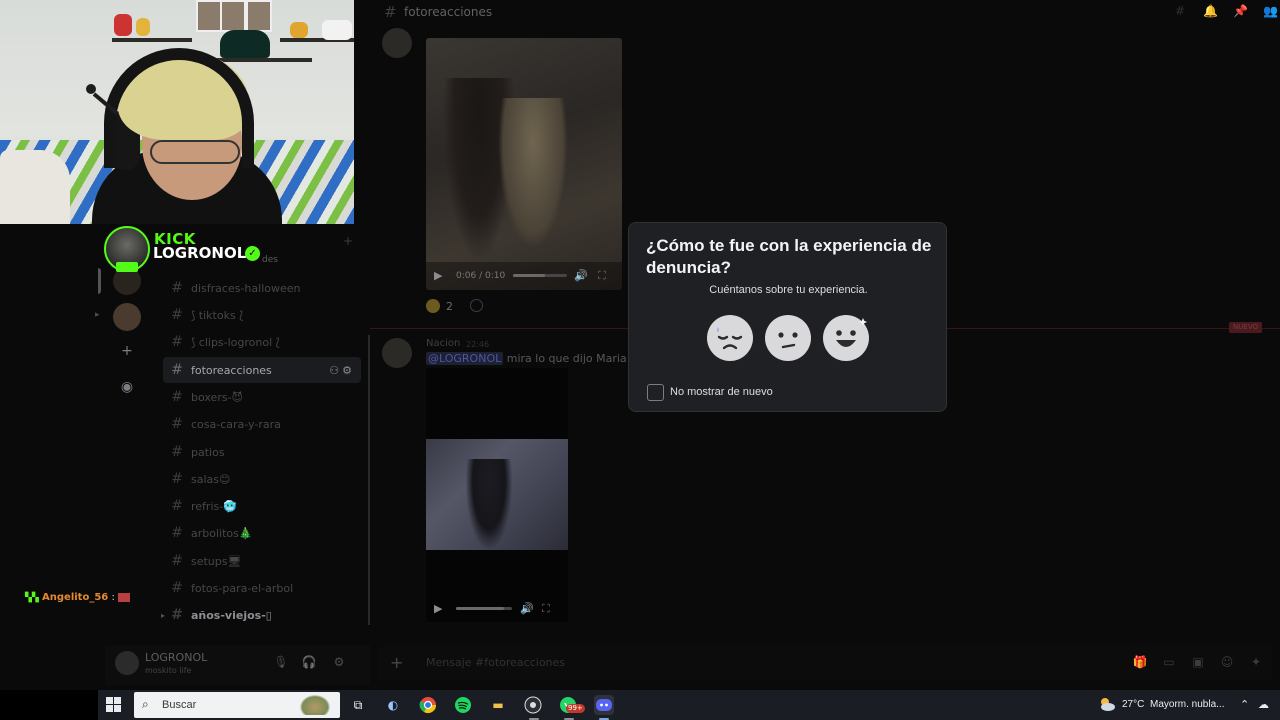 This screenshot has height=720, width=1280. What do you see at coordinates (231, 615) in the screenshot?
I see `channel-label: años-viejos-▯` at bounding box center [231, 615].